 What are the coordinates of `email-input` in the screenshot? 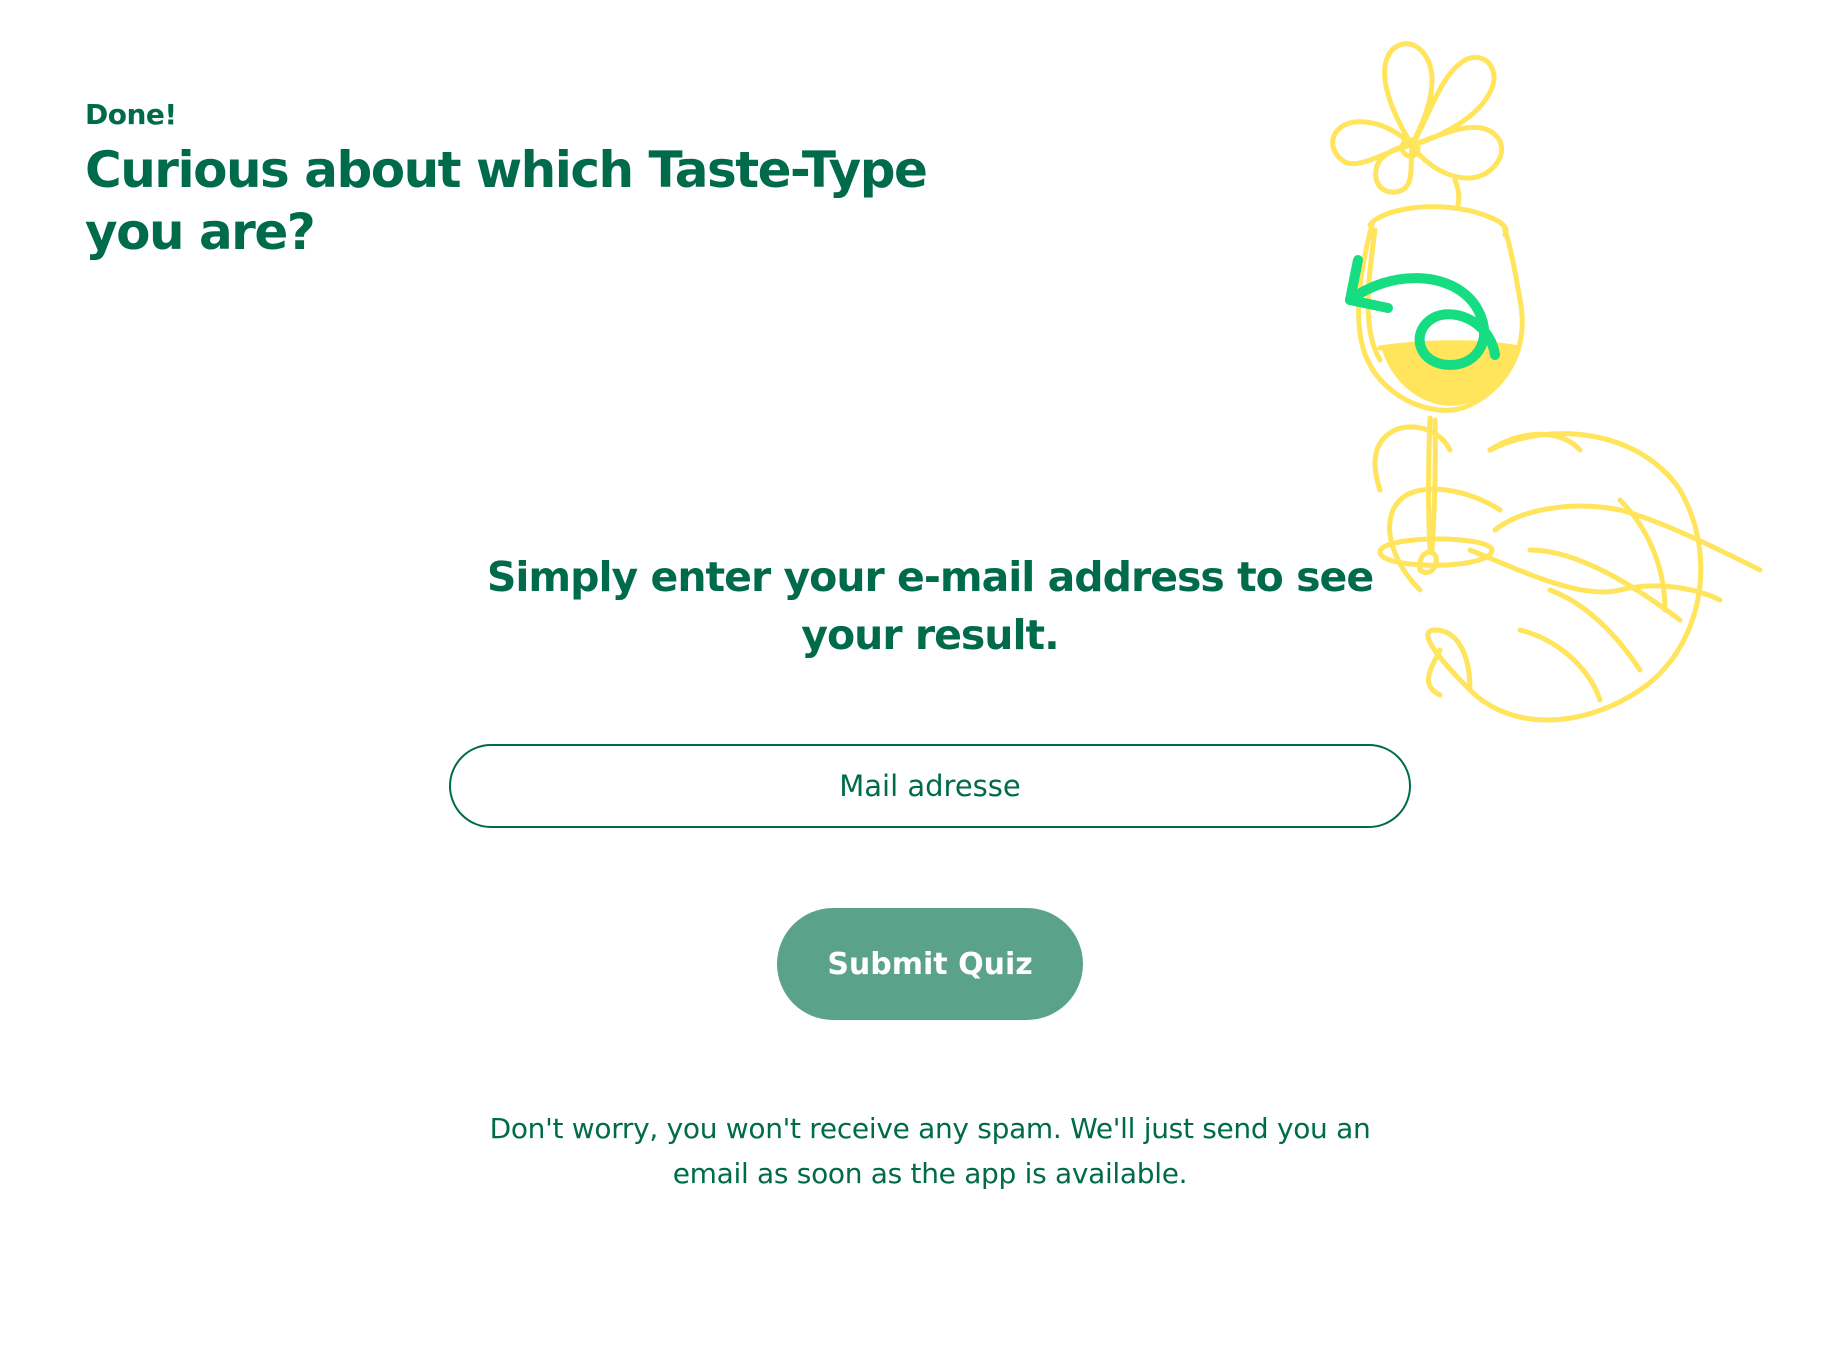 It's located at (930, 786).